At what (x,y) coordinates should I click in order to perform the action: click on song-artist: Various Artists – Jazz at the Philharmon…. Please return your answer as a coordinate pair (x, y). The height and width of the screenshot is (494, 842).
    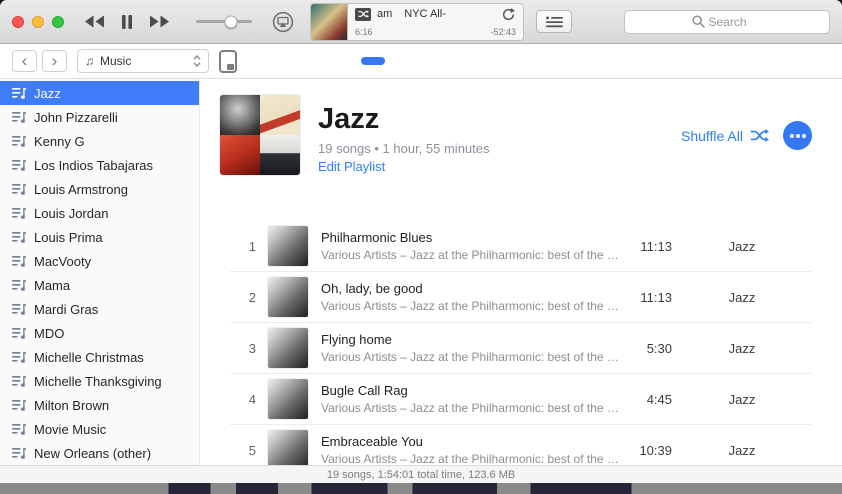
    Looking at the image, I should click on (470, 306).